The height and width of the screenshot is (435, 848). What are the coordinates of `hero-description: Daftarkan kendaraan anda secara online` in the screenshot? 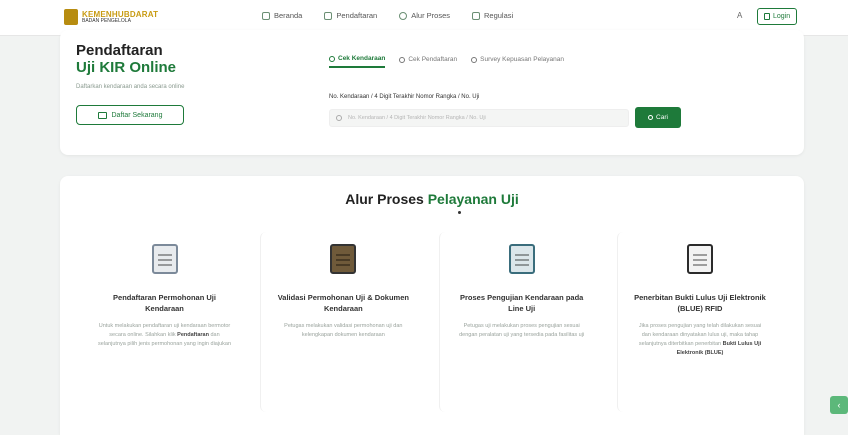 It's located at (130, 87).